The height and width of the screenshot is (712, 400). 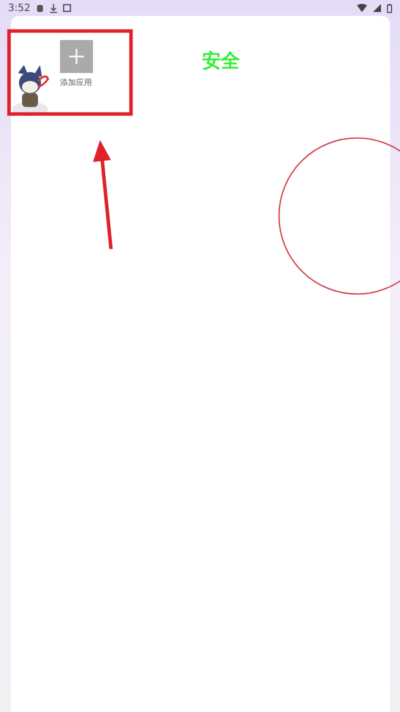 I want to click on wifi-icon, so click(x=362, y=8).